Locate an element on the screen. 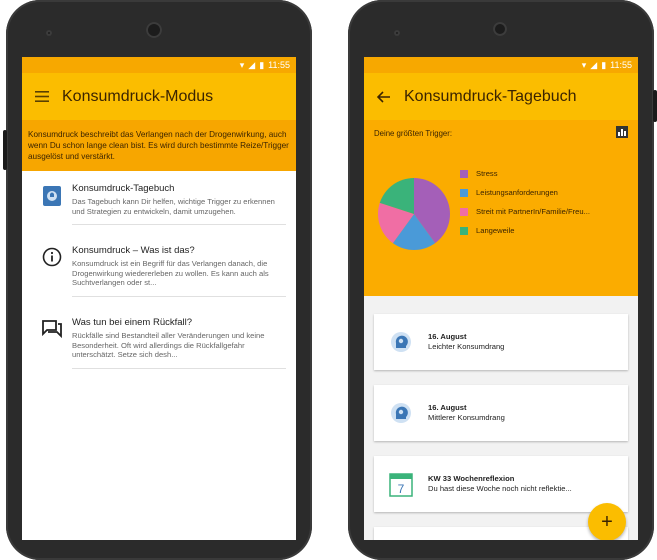  chat-icon is located at coordinates (52, 343).